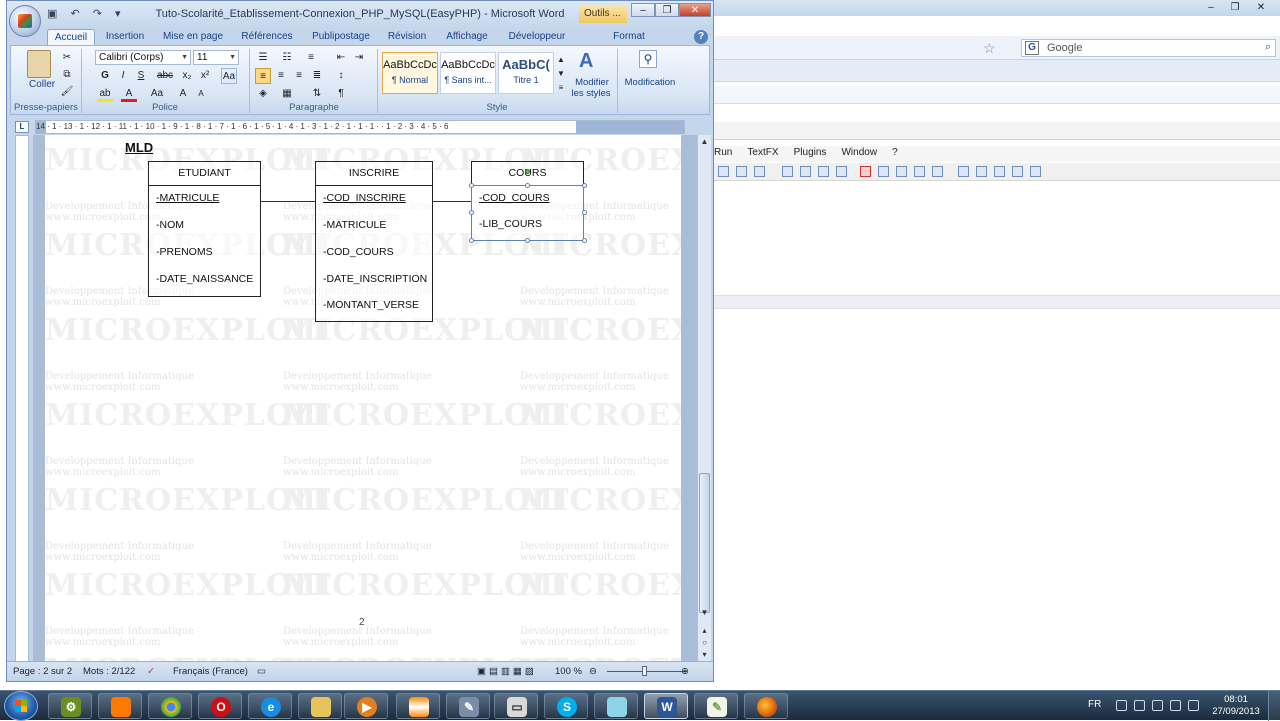 This screenshot has height=721, width=1280. Describe the element at coordinates (695, 10) in the screenshot. I see `close-button: ✕` at that location.